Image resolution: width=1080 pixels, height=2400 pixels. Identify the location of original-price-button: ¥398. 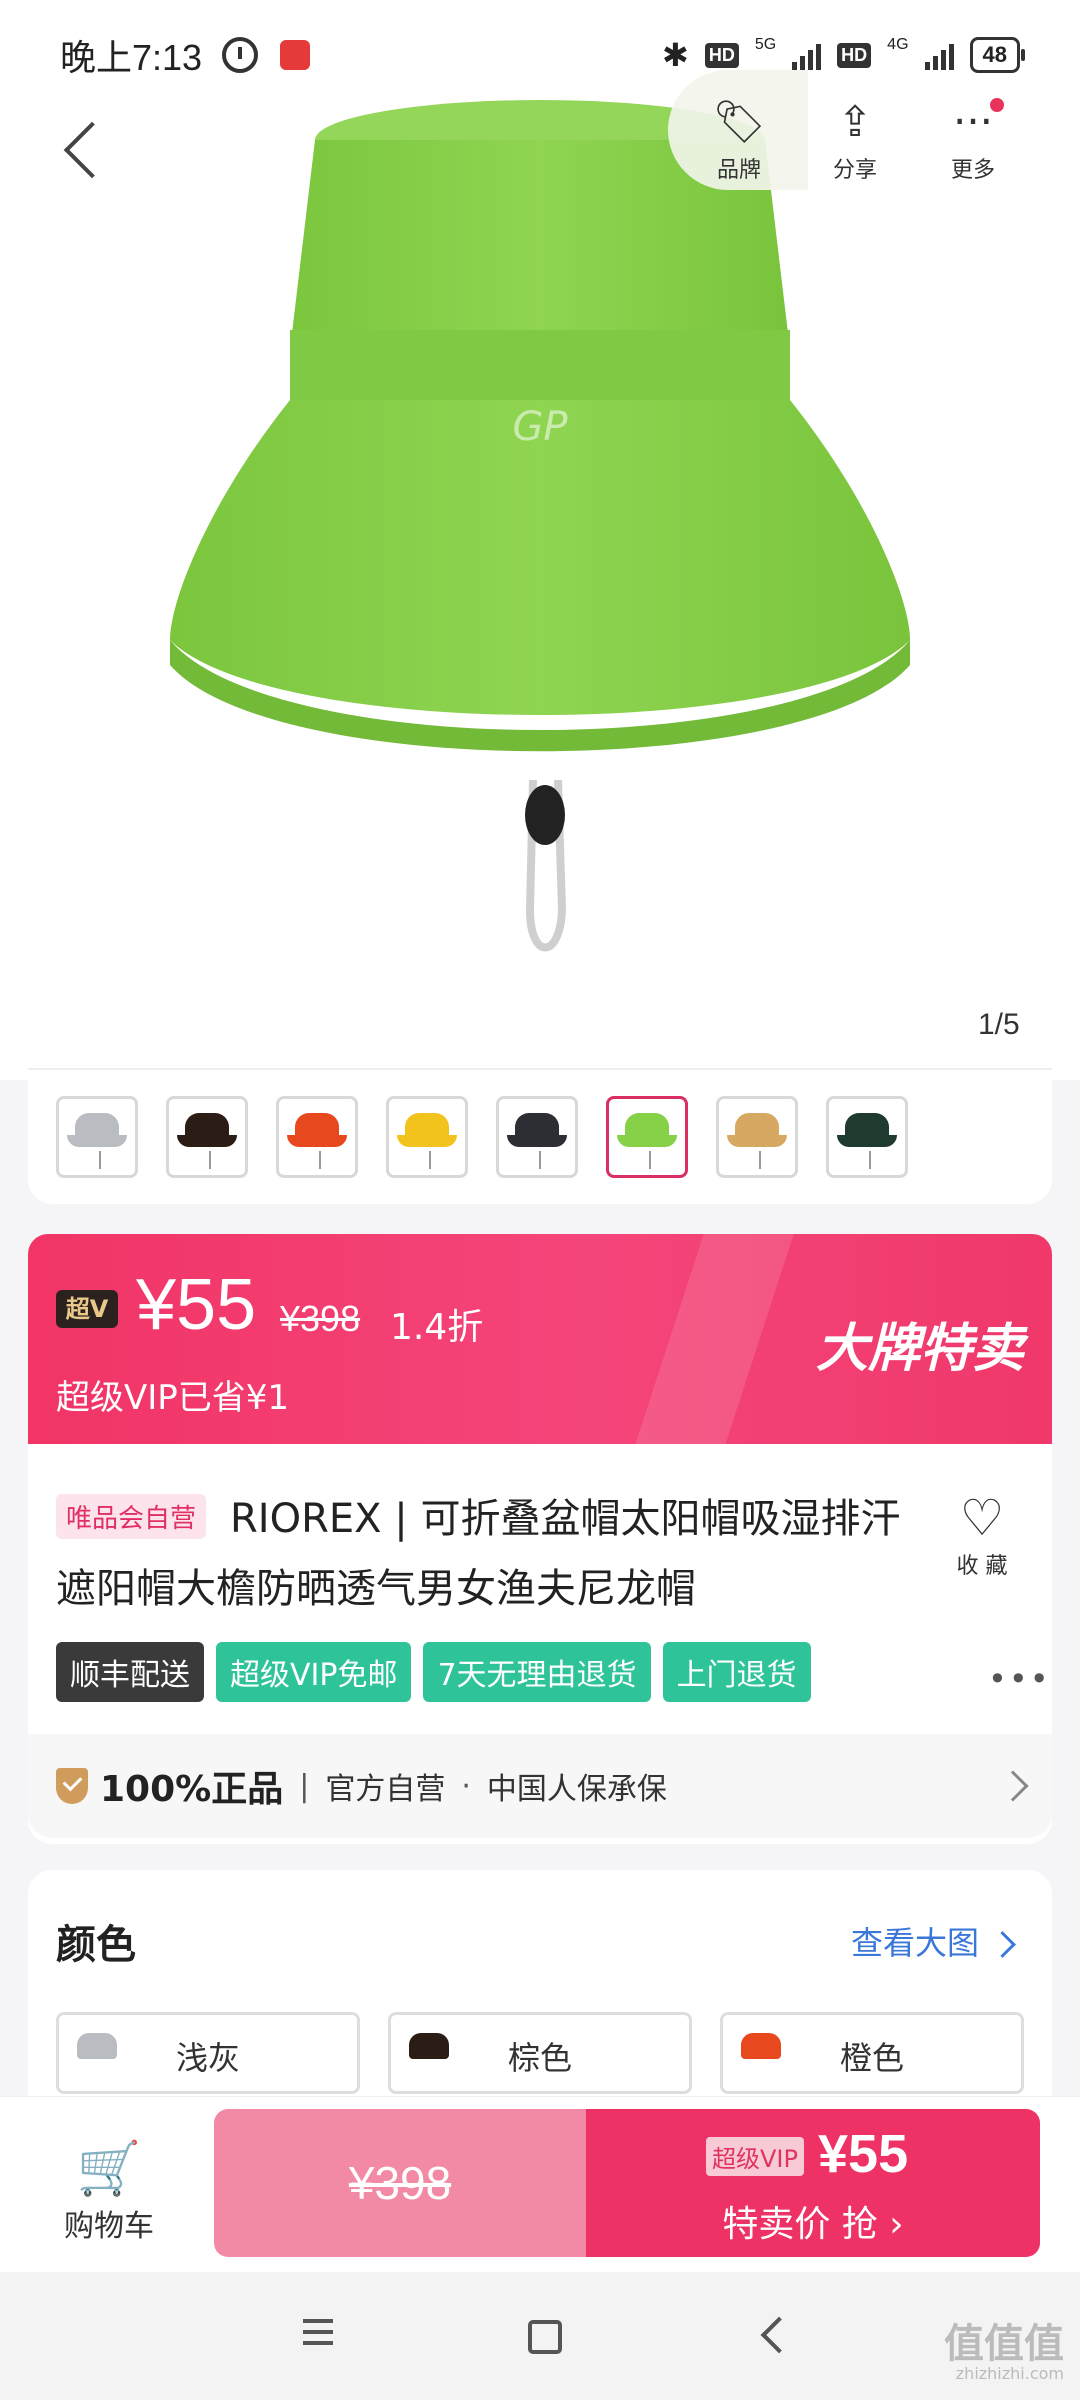
(400, 2183).